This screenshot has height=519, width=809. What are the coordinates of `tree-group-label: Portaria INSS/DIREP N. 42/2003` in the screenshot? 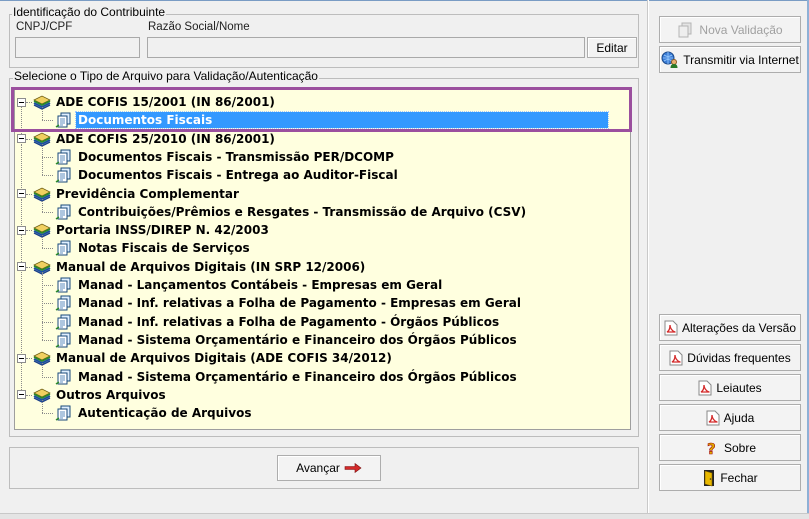 It's located at (162, 230).